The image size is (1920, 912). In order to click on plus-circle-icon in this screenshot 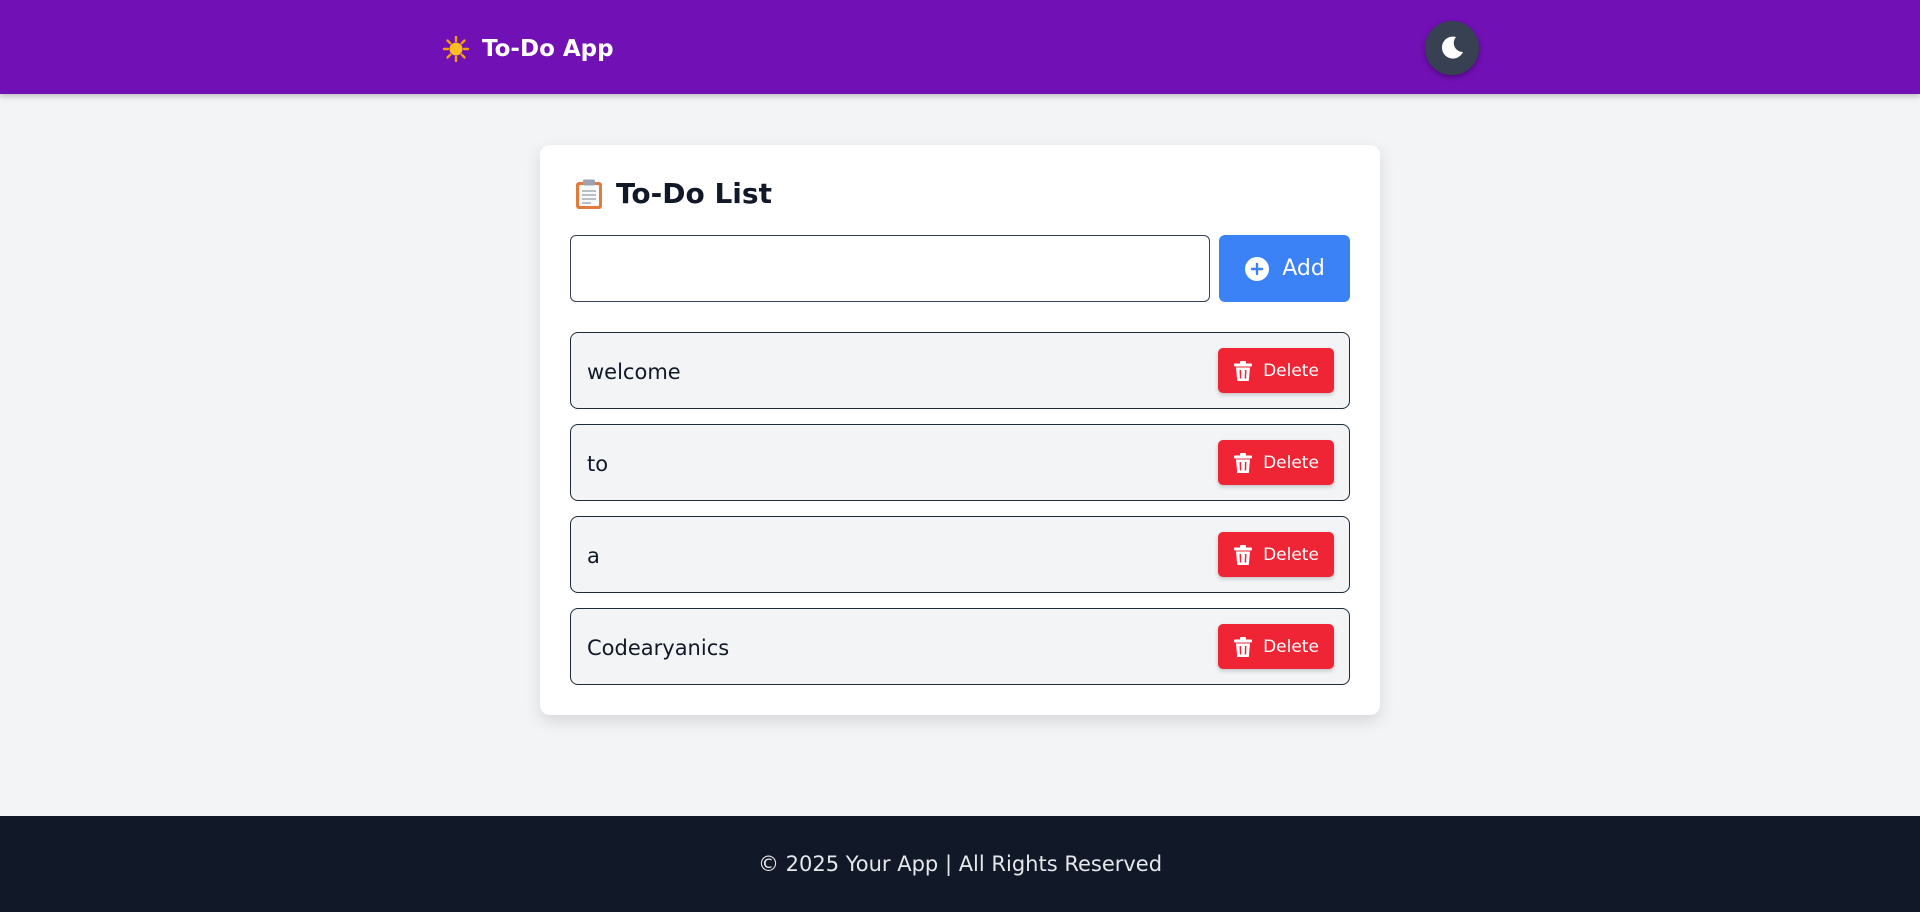, I will do `click(1257, 268)`.